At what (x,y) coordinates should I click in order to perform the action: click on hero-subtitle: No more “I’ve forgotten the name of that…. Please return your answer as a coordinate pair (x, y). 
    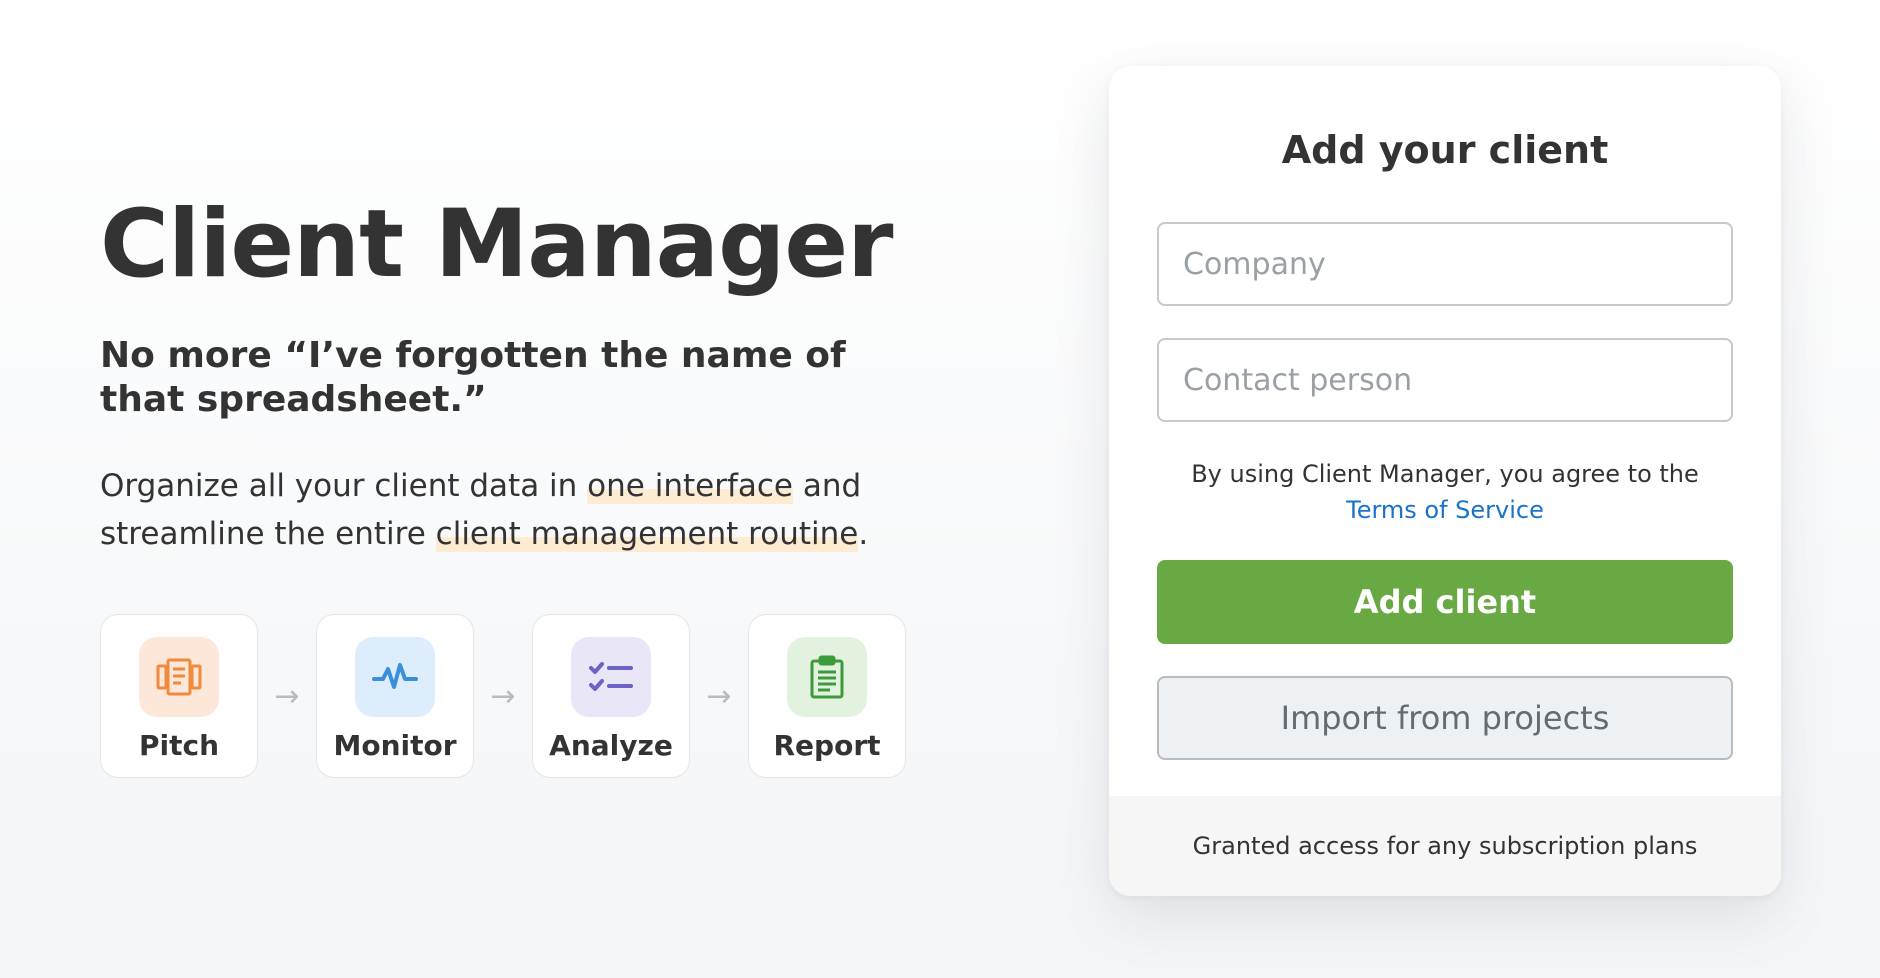
    Looking at the image, I should click on (473, 377).